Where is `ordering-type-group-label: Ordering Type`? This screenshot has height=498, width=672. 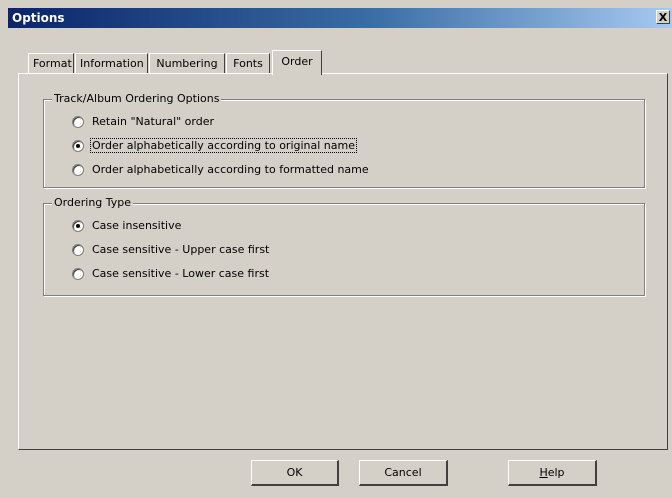
ordering-type-group-label: Ordering Type is located at coordinates (93, 202).